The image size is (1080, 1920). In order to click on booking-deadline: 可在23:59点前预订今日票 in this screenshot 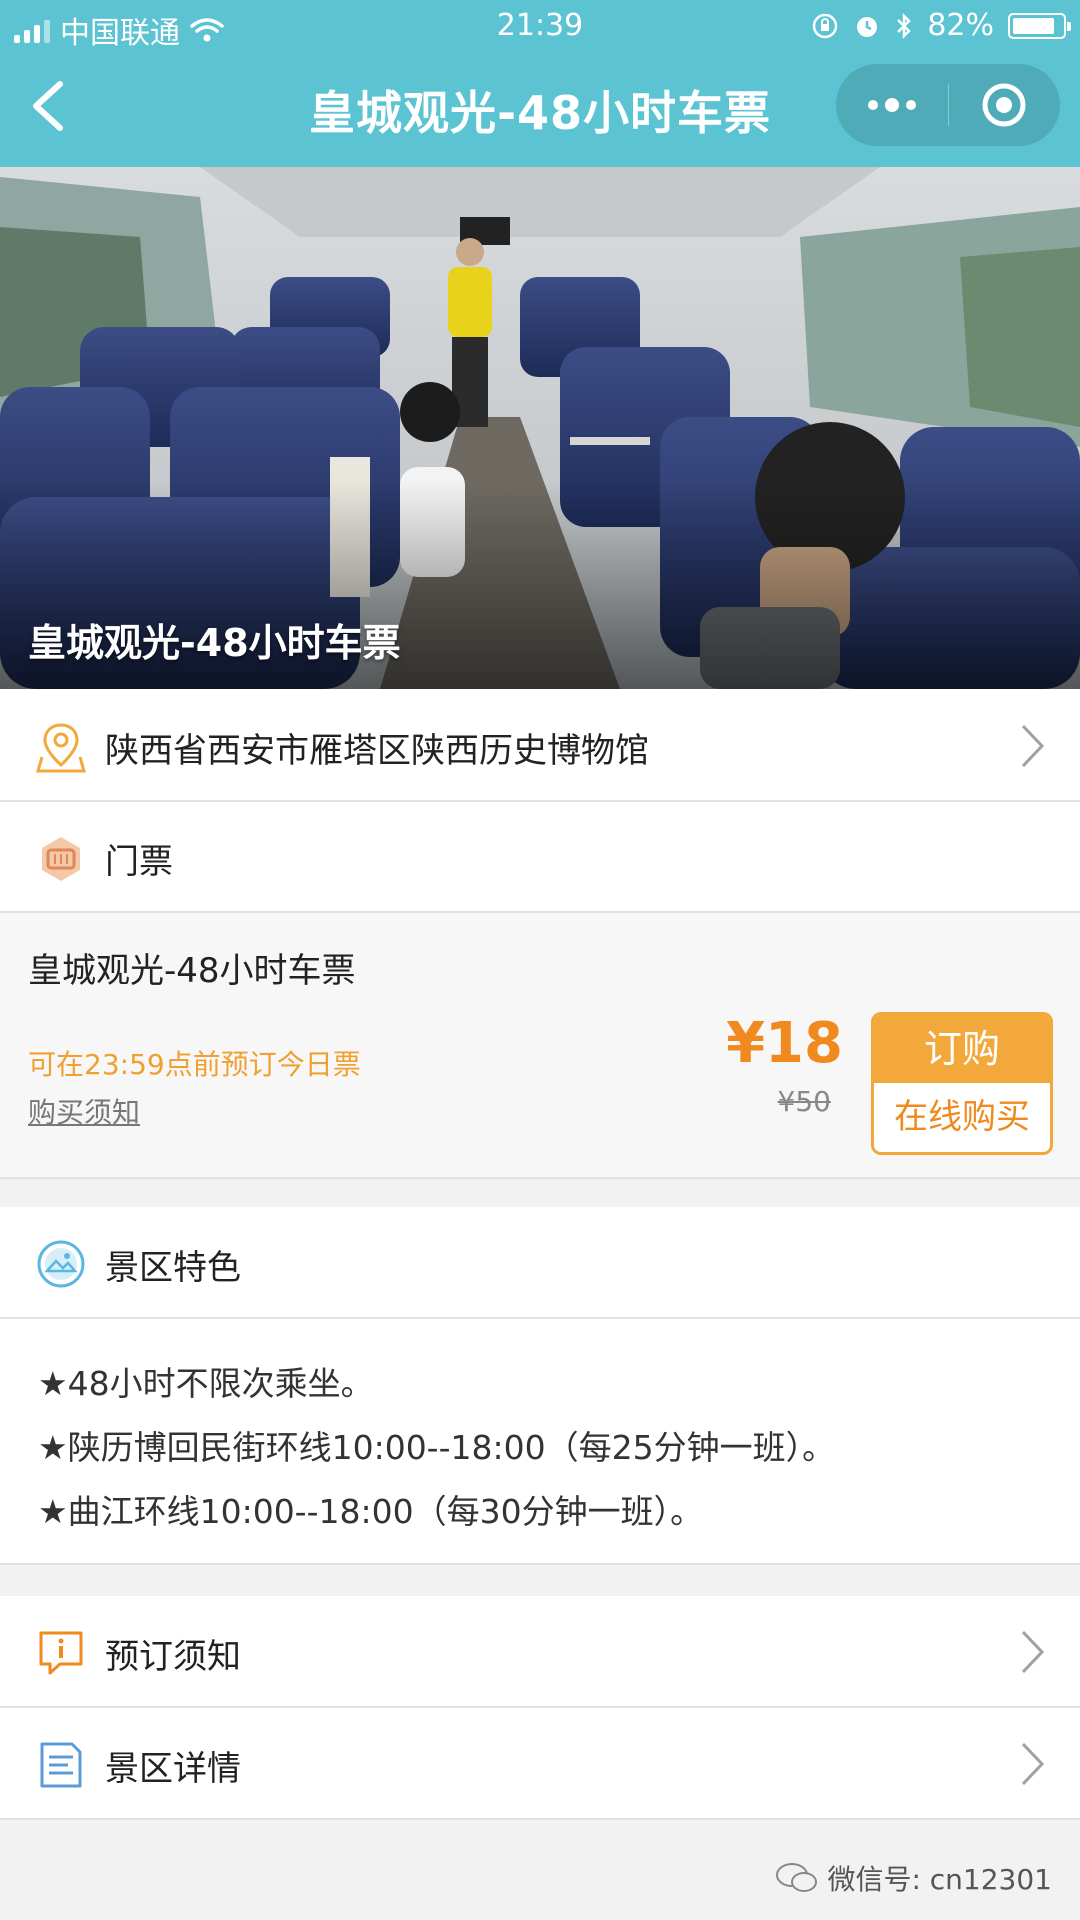, I will do `click(194, 1064)`.